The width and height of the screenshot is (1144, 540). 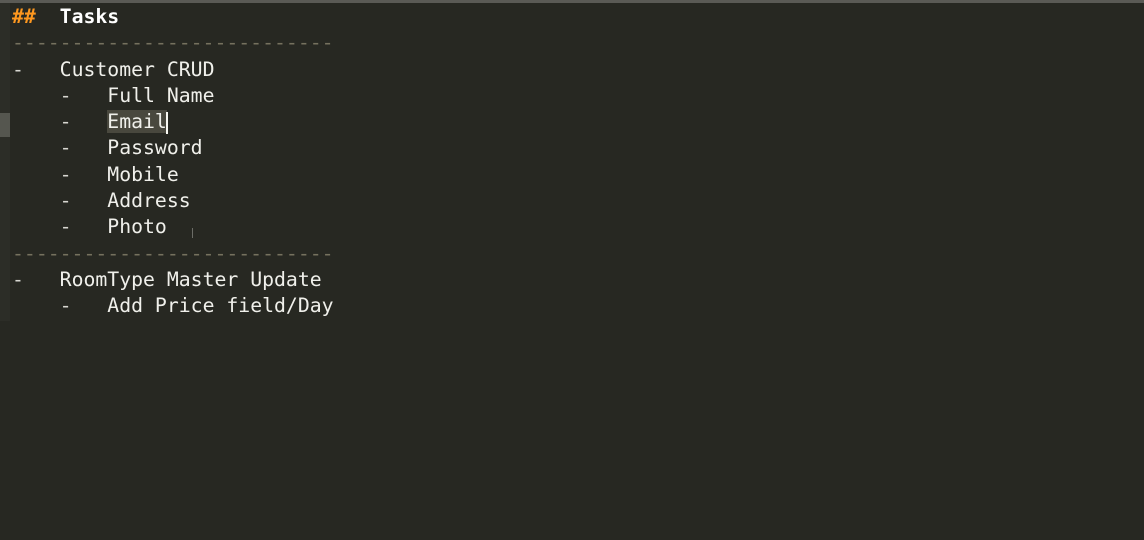 I want to click on selected-text: Email, so click(x=137, y=122).